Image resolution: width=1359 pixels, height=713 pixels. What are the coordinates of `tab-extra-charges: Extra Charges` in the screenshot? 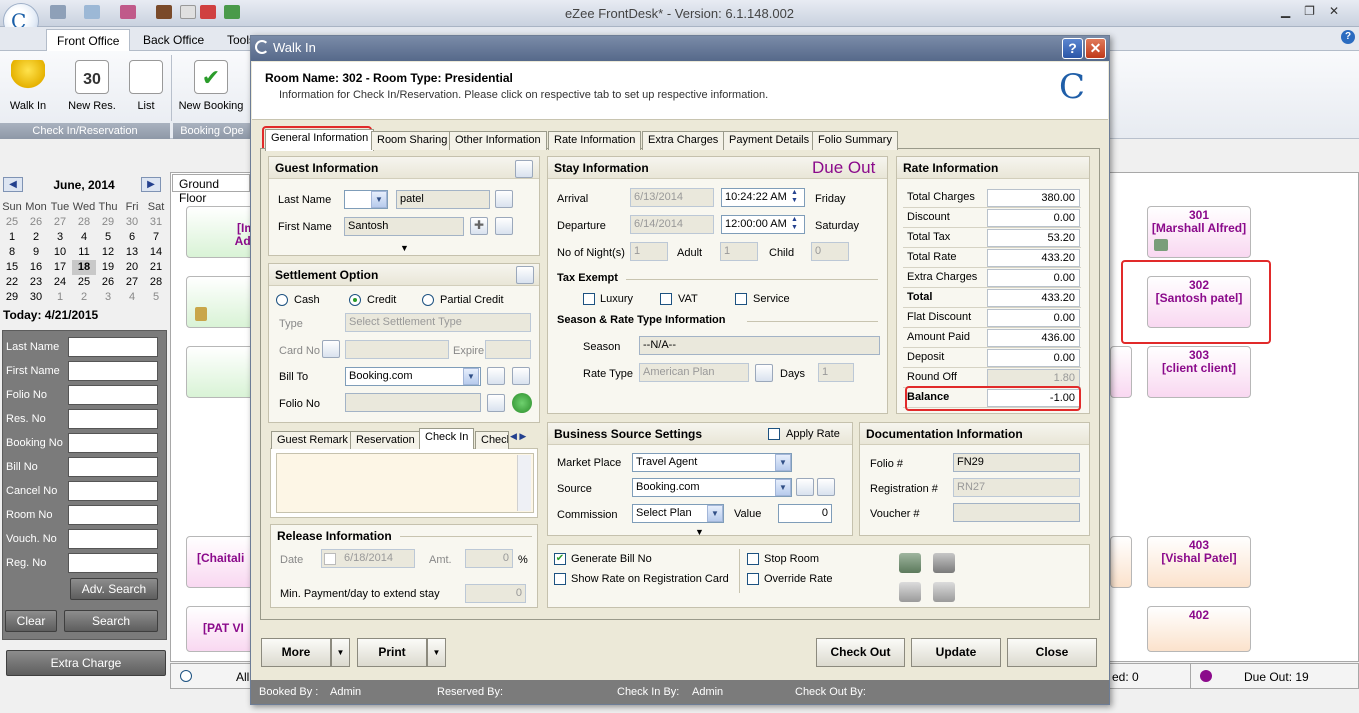 It's located at (683, 140).